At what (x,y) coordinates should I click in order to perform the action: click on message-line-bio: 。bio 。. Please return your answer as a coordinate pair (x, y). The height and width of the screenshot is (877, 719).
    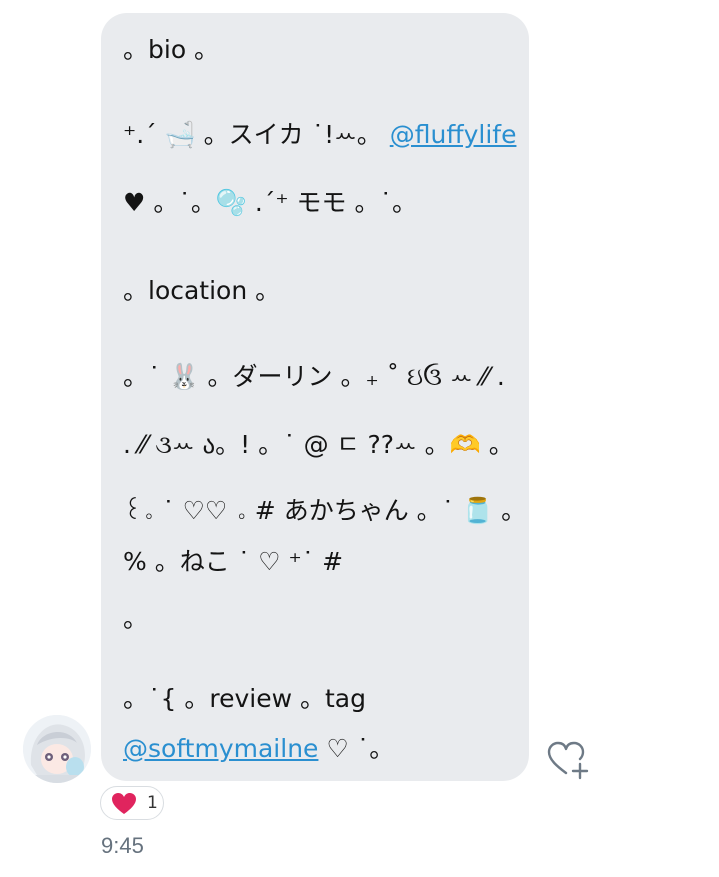
    Looking at the image, I should click on (171, 49).